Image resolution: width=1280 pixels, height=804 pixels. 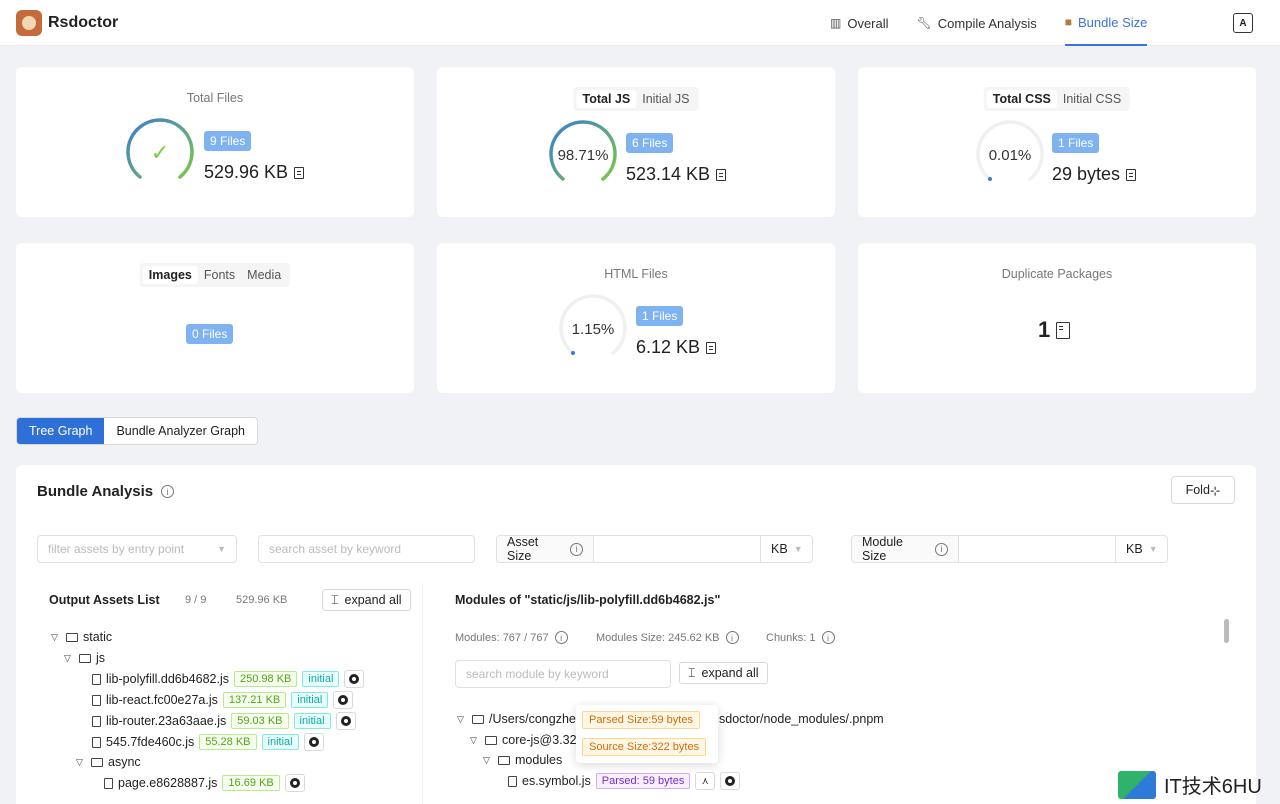 I want to click on app-logo: Rsdoctor, so click(x=67, y=23).